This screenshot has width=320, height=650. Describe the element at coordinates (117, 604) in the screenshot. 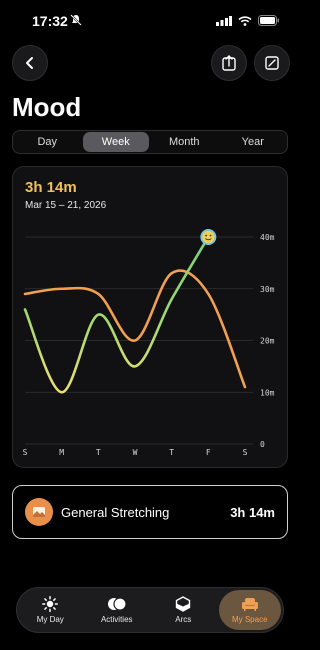

I see `circles-icon` at that location.